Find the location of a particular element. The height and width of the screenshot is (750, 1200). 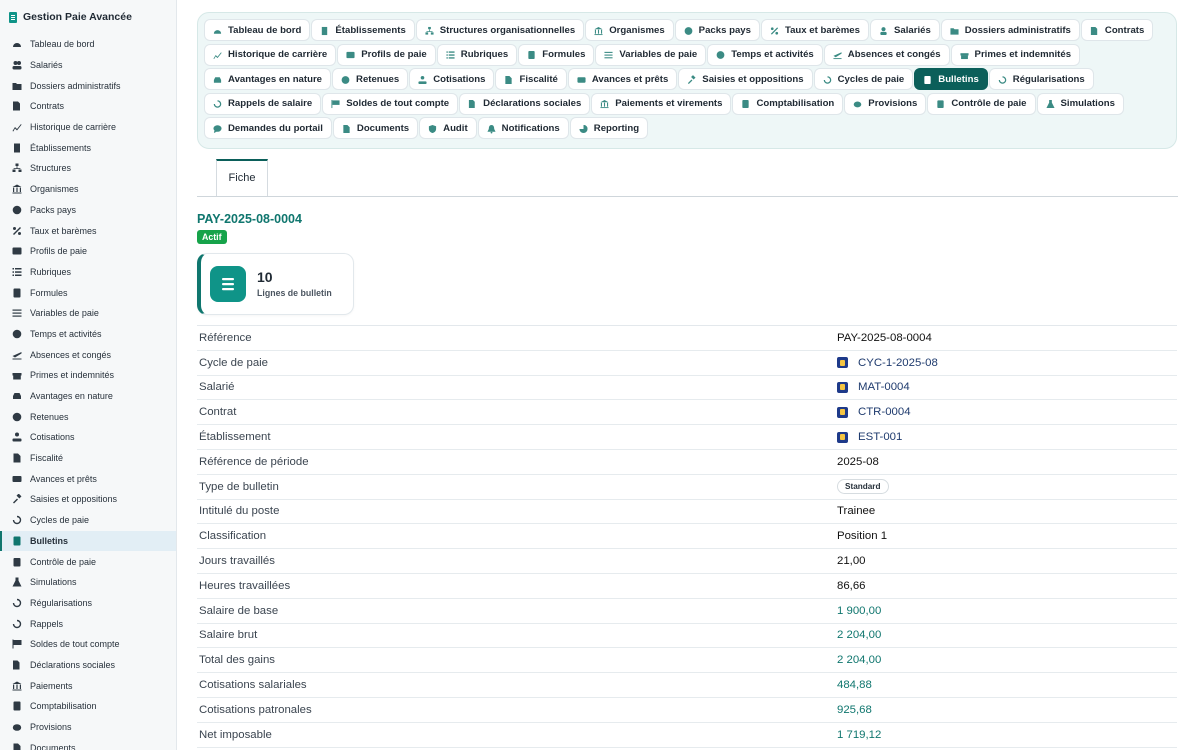

sidebar-item-label: Taux et barèmes is located at coordinates (63, 230).